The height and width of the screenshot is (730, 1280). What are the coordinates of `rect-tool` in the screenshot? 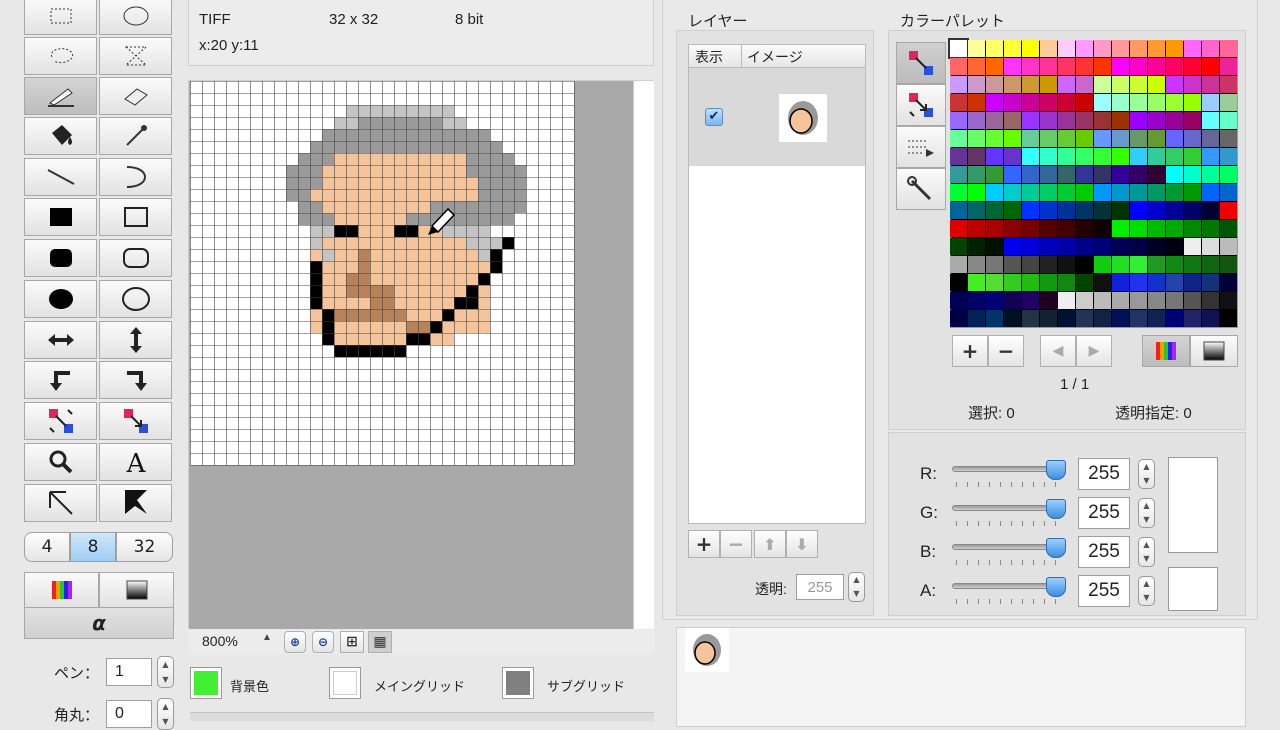 It's located at (135, 217).